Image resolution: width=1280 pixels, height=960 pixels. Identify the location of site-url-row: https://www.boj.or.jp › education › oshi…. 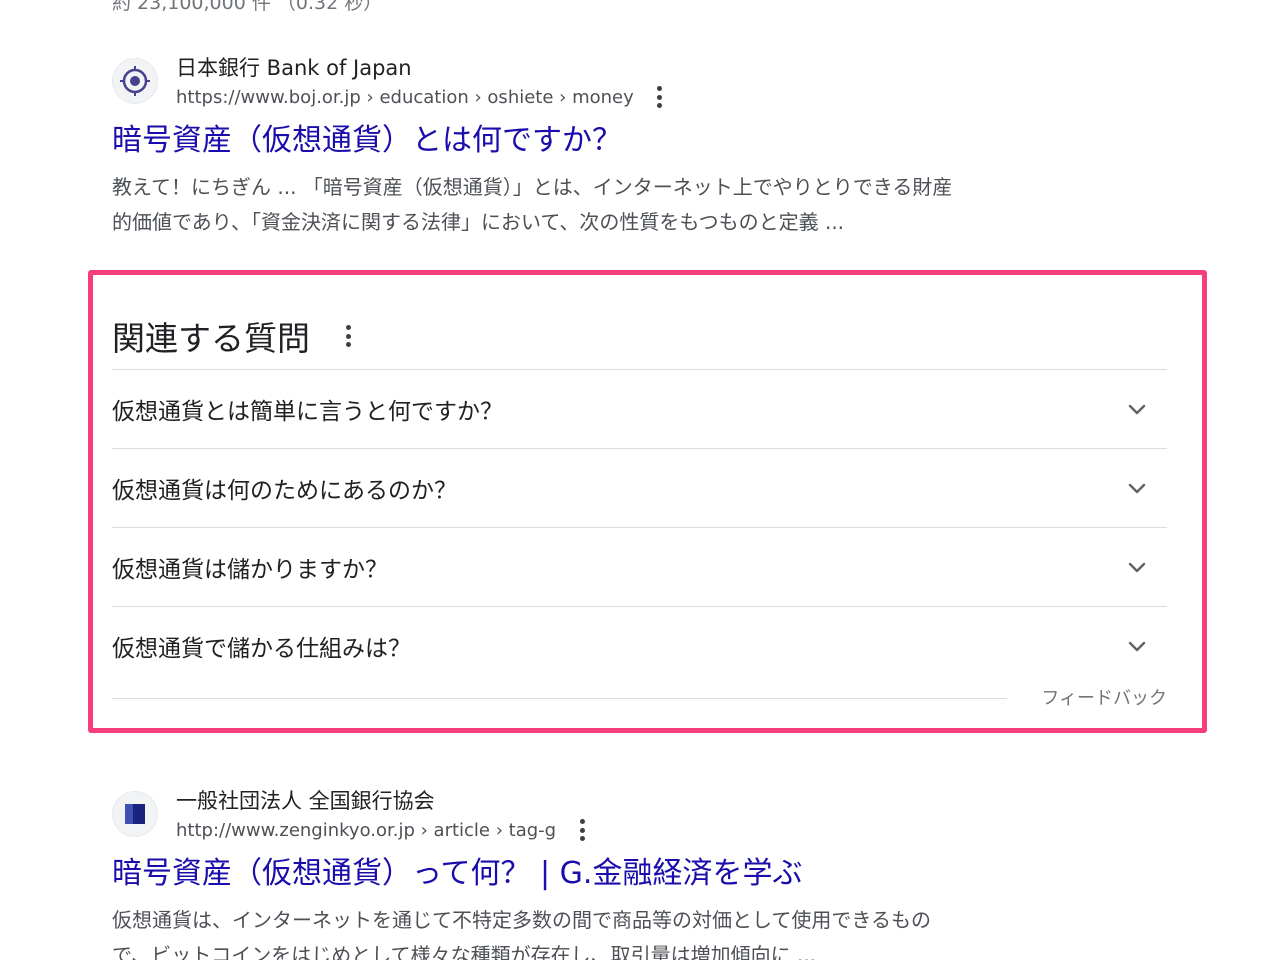
(422, 97).